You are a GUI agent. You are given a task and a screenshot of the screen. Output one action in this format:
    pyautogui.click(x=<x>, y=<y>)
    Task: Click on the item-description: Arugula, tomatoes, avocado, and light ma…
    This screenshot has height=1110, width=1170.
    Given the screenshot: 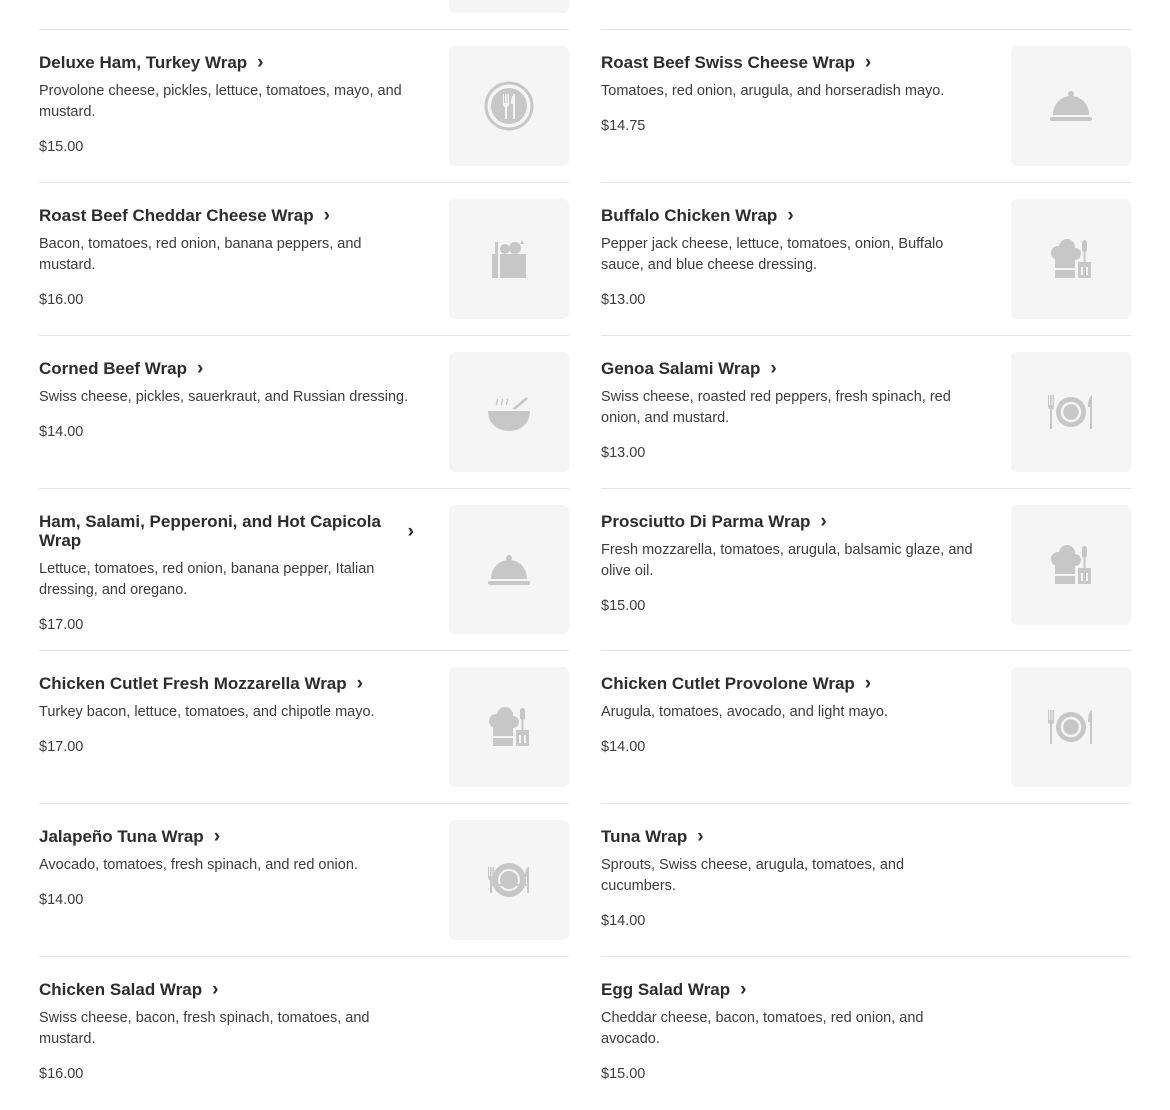 What is the action you would take?
    pyautogui.click(x=744, y=712)
    